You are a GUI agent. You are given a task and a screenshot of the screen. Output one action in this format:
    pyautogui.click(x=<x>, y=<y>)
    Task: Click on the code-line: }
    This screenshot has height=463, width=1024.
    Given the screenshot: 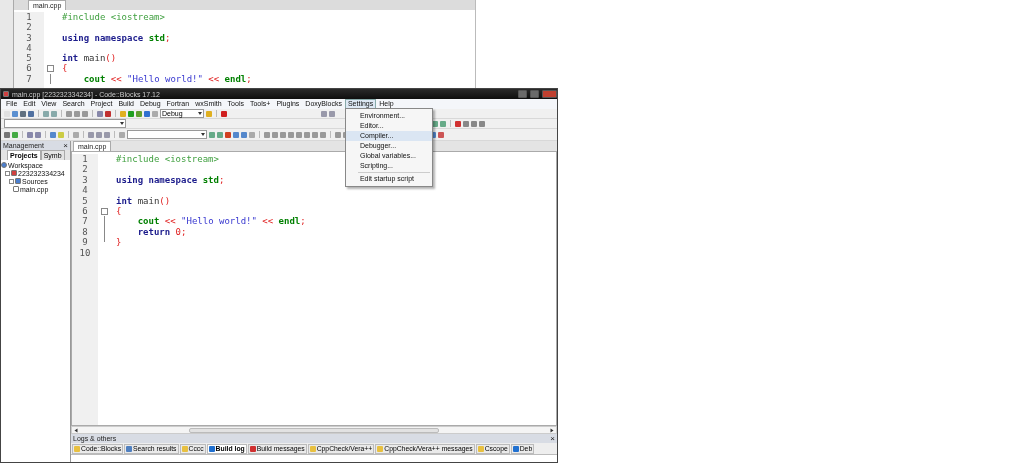 What is the action you would take?
    pyautogui.click(x=119, y=242)
    